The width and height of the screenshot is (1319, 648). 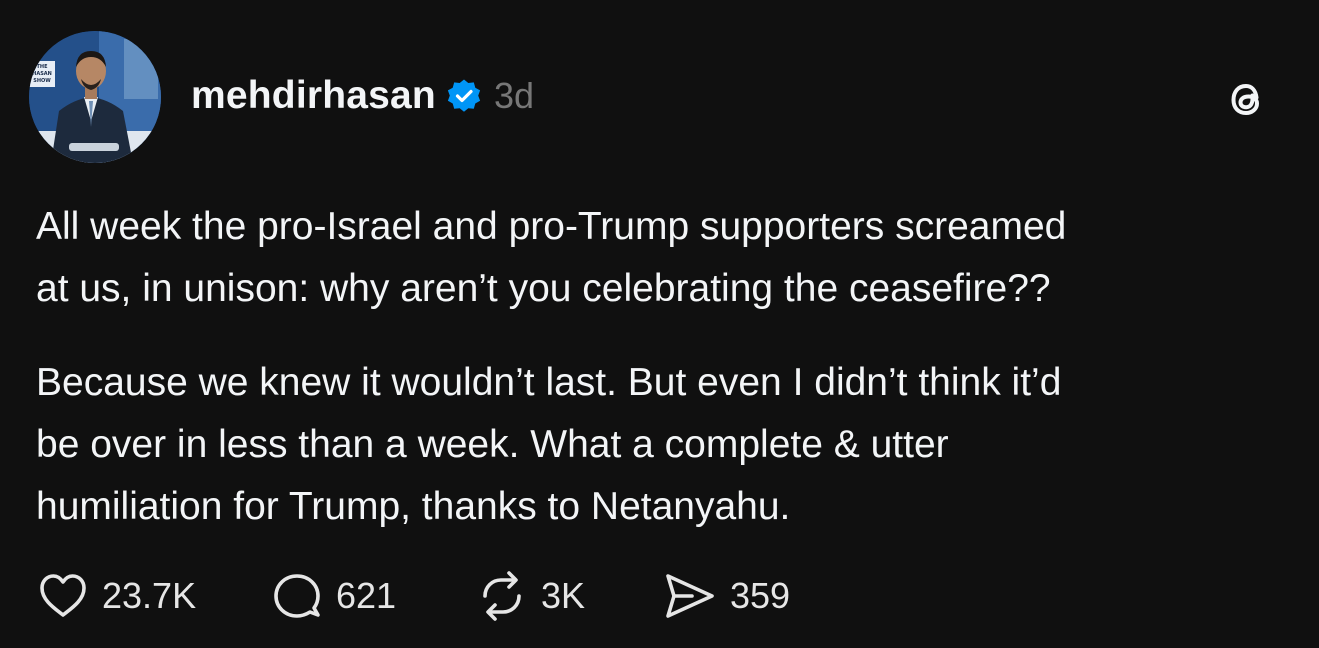 What do you see at coordinates (63, 595) in the screenshot?
I see `heart-icon` at bounding box center [63, 595].